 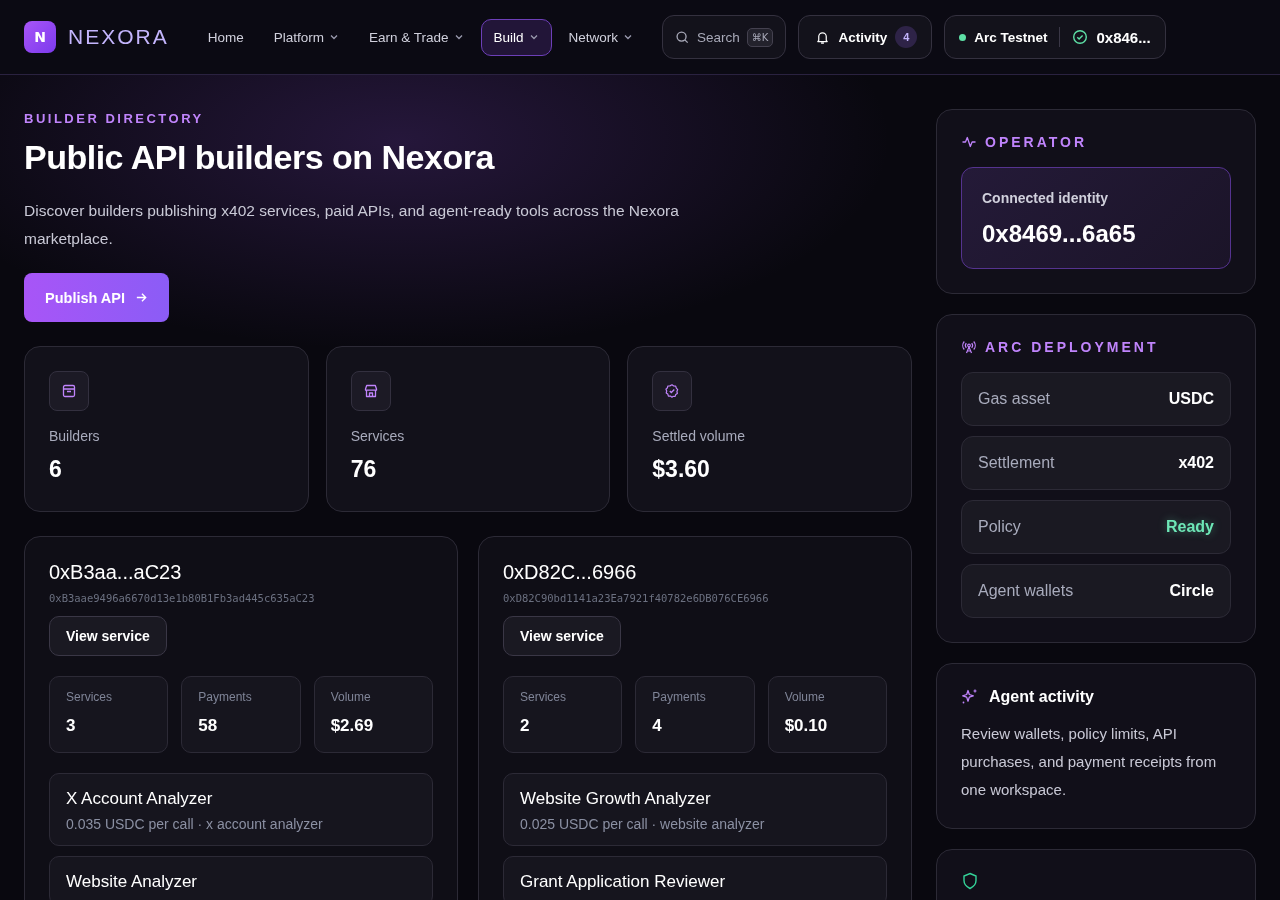 I want to click on builder-address: 0xB3aa...aC23, so click(x=116, y=572).